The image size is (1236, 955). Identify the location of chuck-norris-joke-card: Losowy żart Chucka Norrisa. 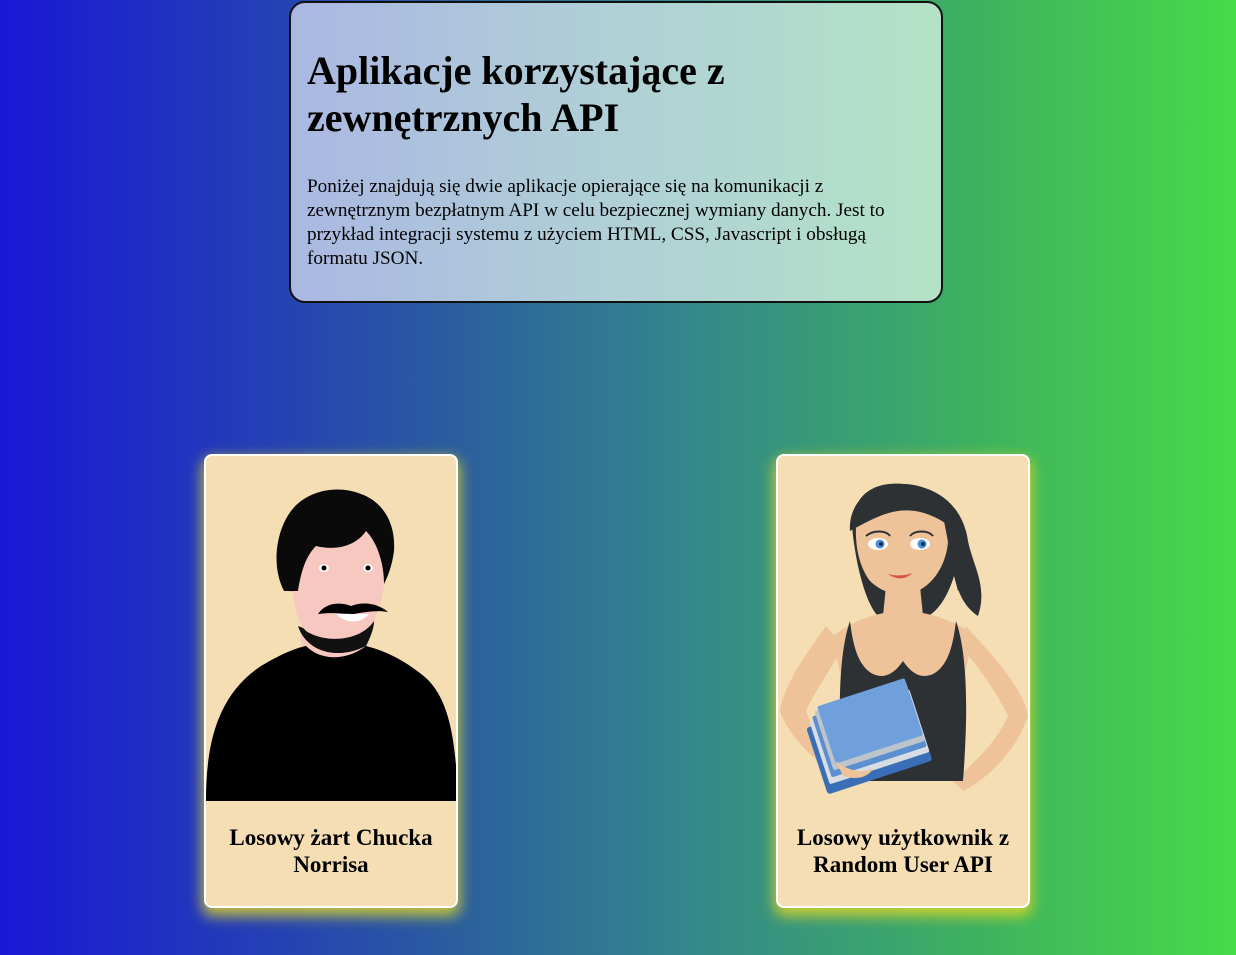
(331, 681).